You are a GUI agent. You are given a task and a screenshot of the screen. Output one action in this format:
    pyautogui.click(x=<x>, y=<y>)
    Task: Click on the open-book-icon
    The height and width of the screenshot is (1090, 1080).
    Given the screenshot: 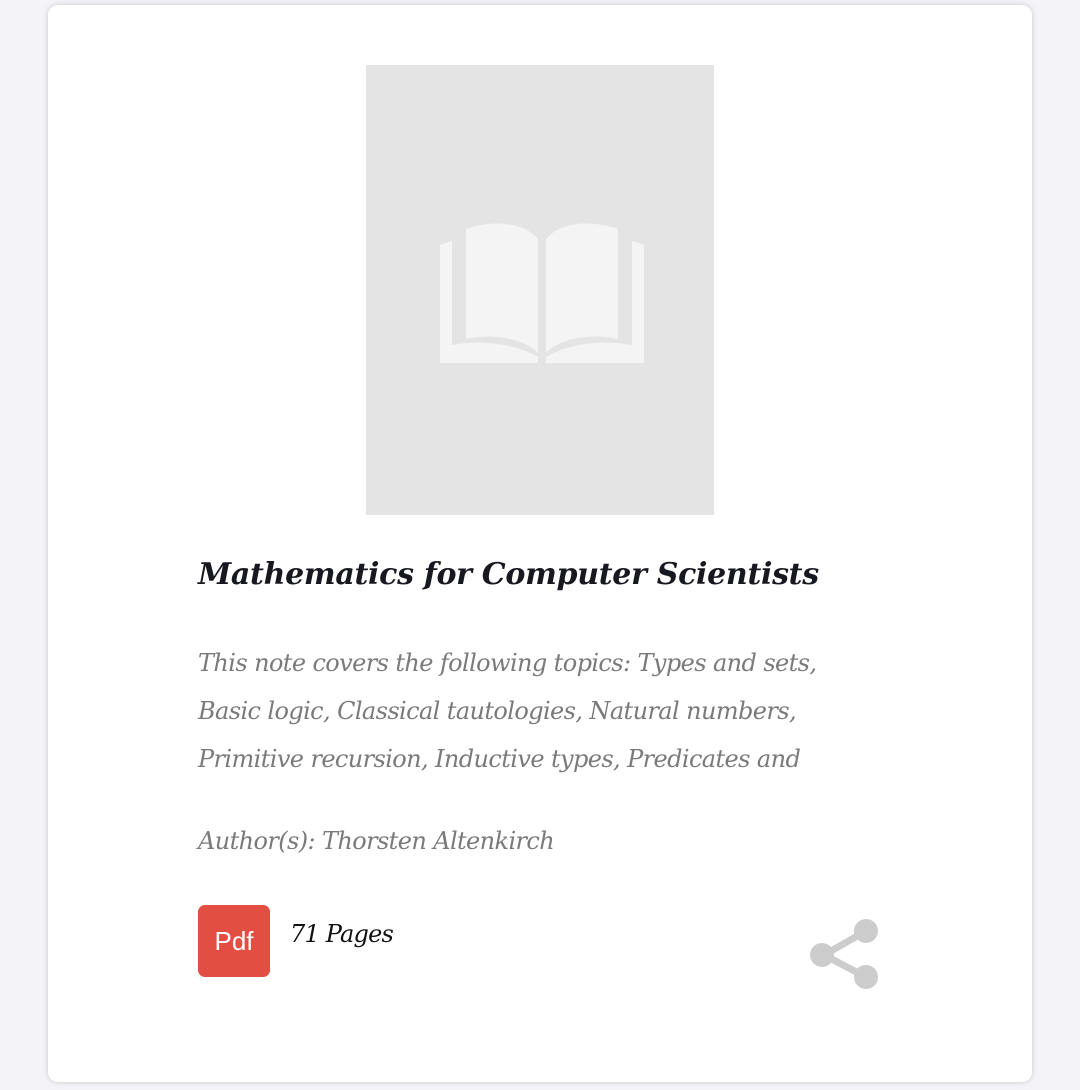 What is the action you would take?
    pyautogui.click(x=542, y=293)
    